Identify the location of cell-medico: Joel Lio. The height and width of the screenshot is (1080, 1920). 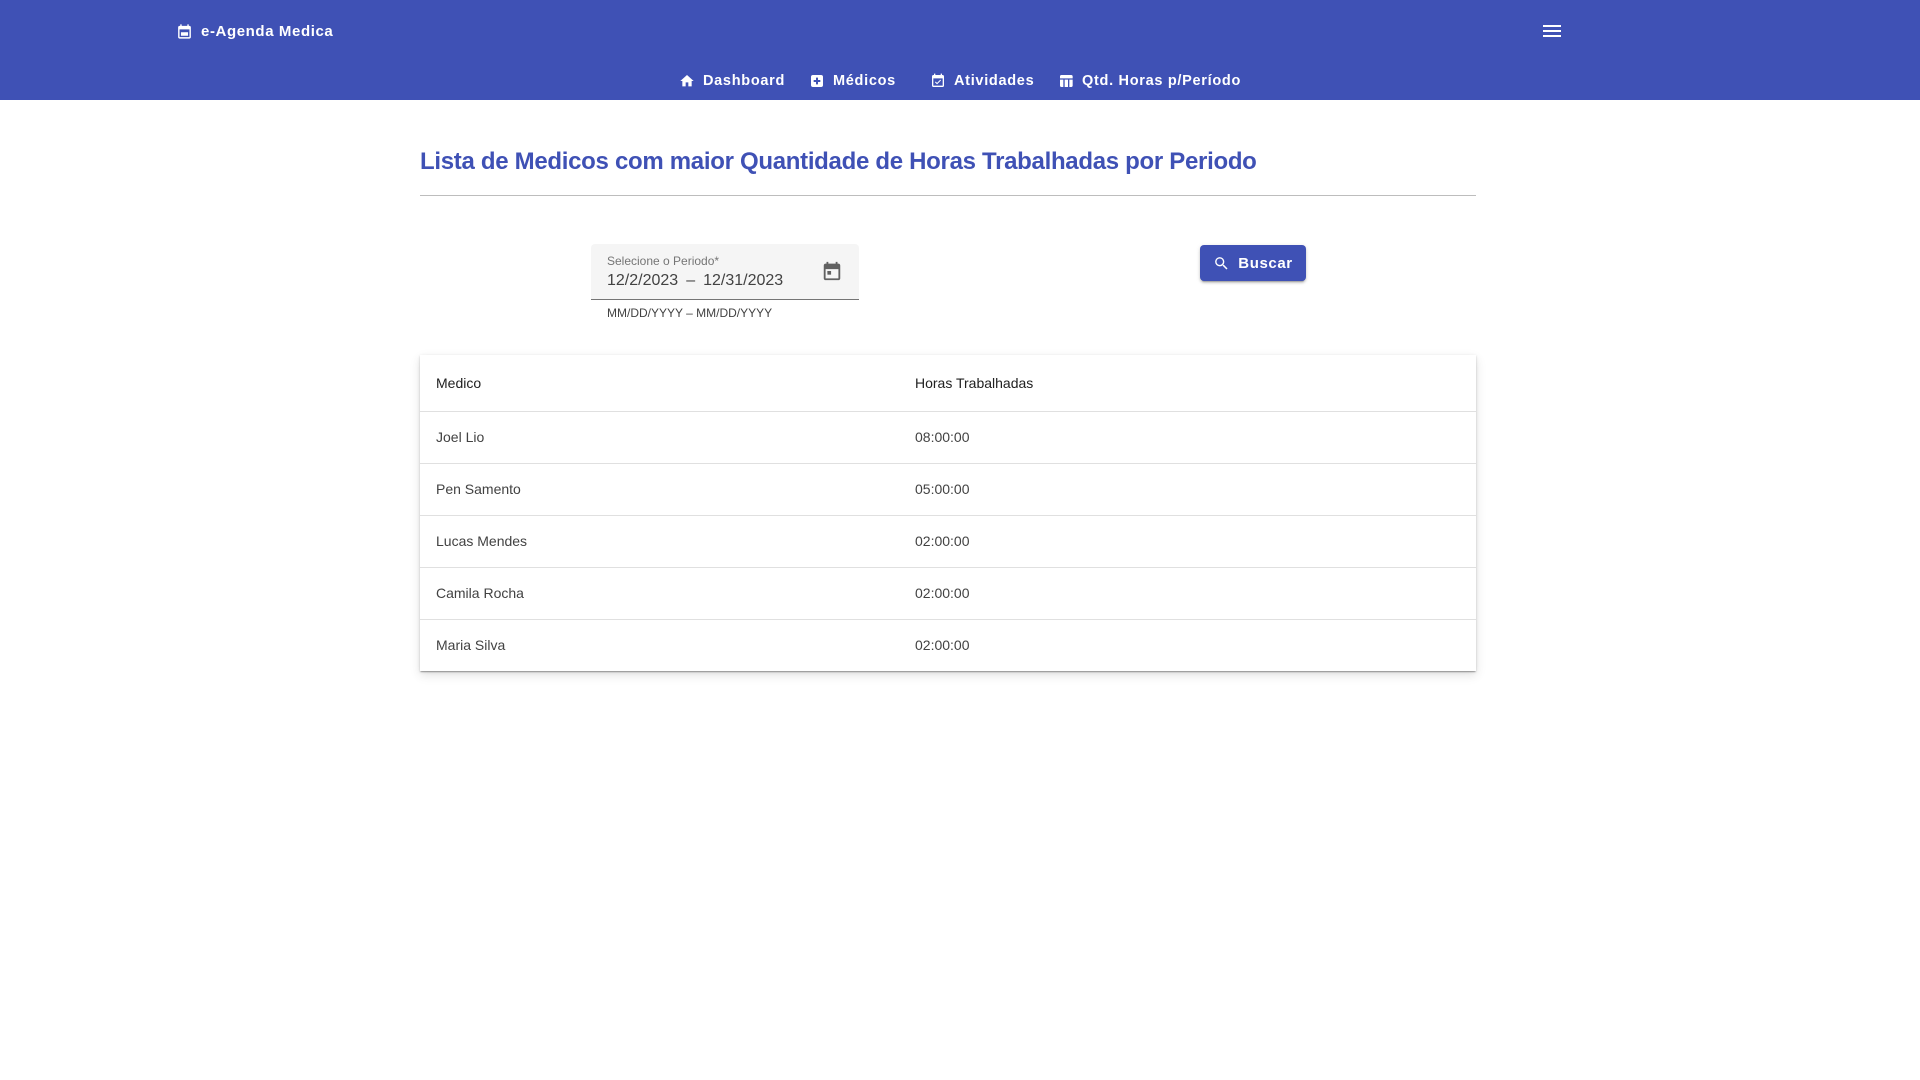
(659, 437).